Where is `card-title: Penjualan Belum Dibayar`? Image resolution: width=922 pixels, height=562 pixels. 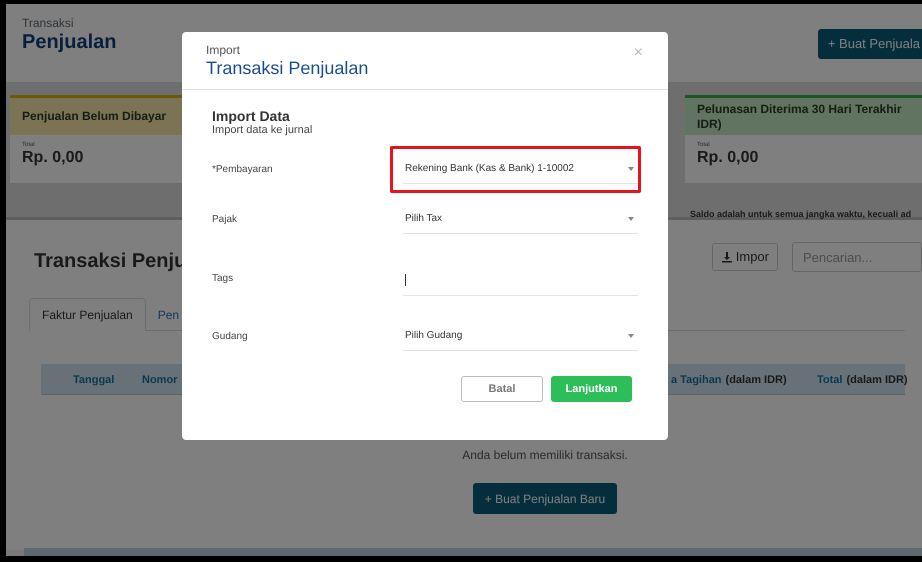 card-title: Penjualan Belum Dibayar is located at coordinates (95, 116).